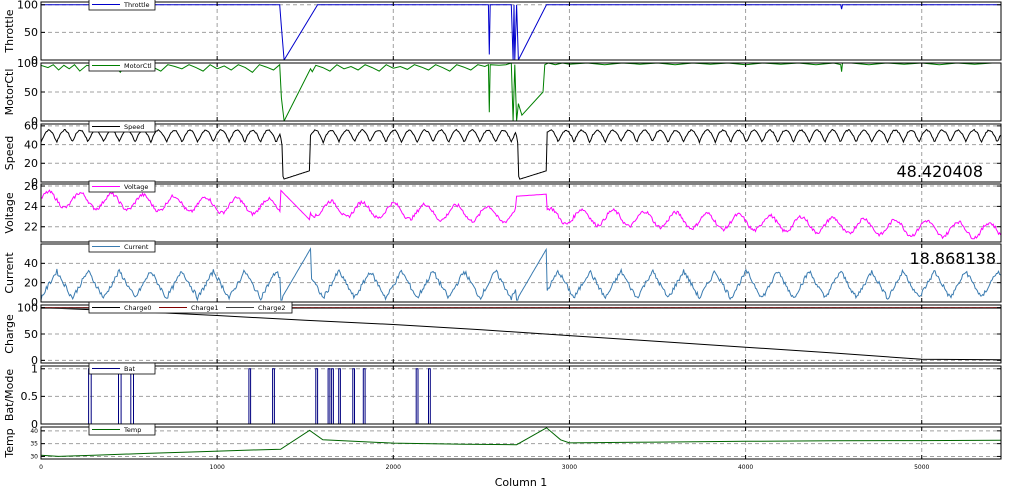 This screenshot has width=1024, height=493. Describe the element at coordinates (136, 247) in the screenshot. I see `legend-entry: Current` at that location.